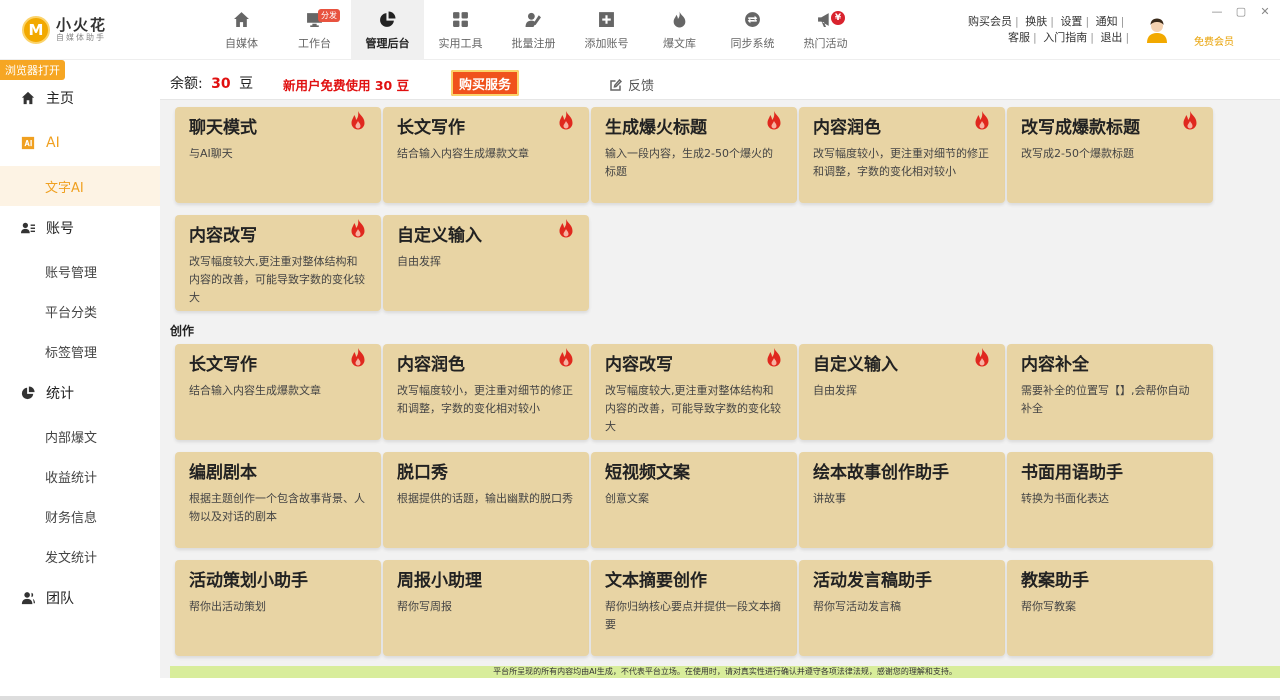 This screenshot has width=1280, height=700. What do you see at coordinates (656, 581) in the screenshot?
I see `tool-card-title: 文本摘要创作` at bounding box center [656, 581].